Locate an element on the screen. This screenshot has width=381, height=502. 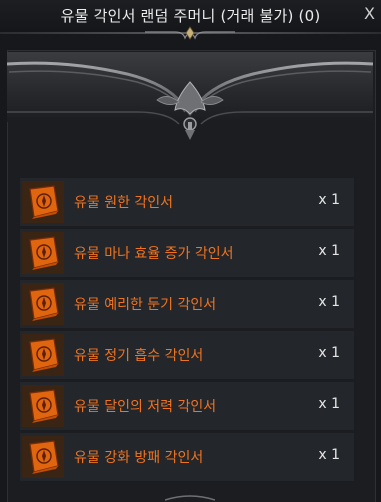
item-name: 유물 달인의 저력 각인서 is located at coordinates (145, 407).